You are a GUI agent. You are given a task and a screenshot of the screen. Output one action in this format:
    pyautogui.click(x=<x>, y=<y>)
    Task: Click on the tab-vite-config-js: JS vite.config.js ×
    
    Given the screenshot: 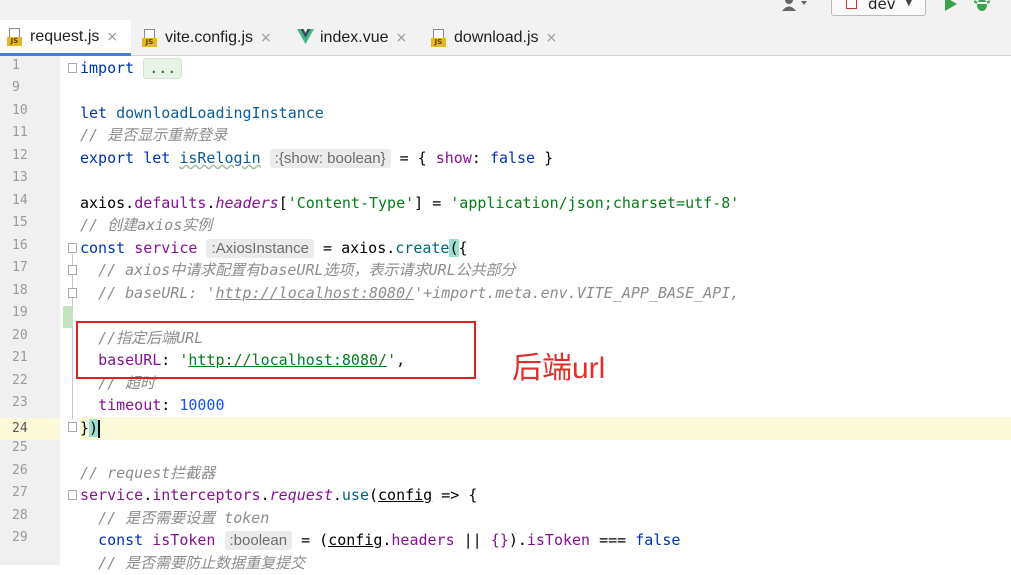 What is the action you would take?
    pyautogui.click(x=207, y=38)
    